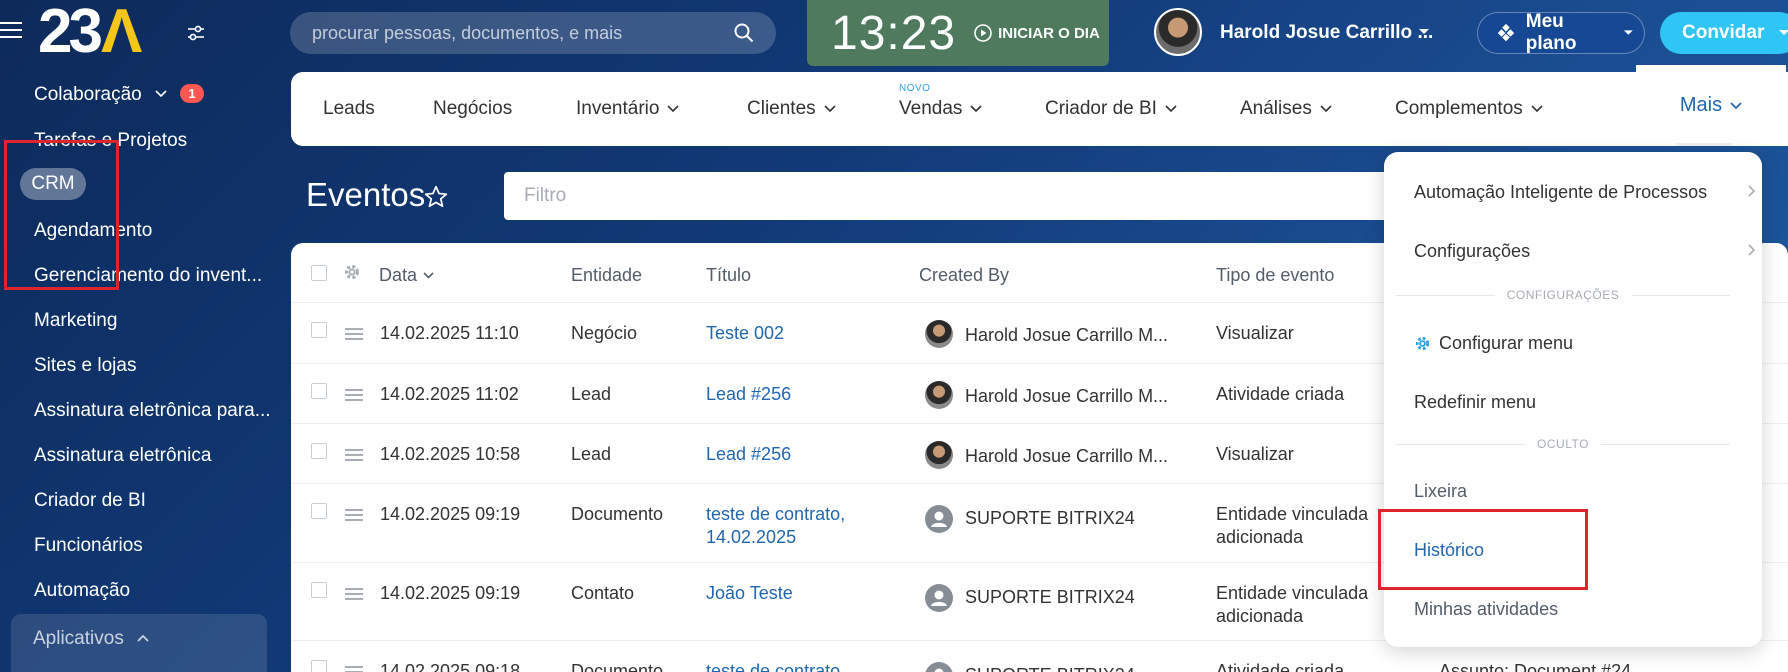  Describe the element at coordinates (1711, 105) in the screenshot. I see `tab-more: Mais` at that location.